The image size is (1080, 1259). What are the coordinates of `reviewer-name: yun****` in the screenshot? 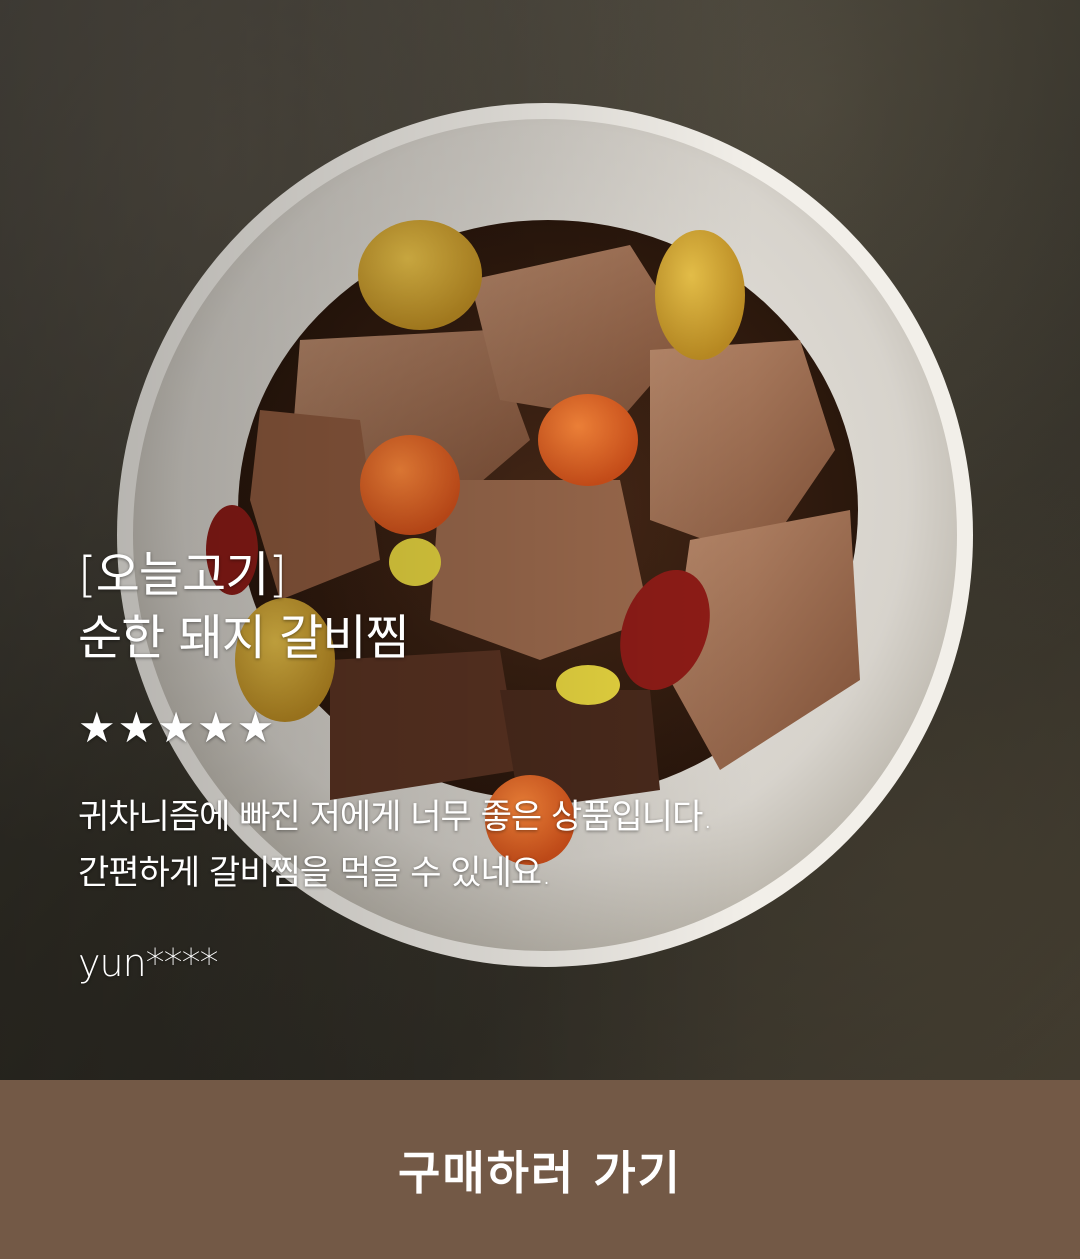 It's located at (148, 963).